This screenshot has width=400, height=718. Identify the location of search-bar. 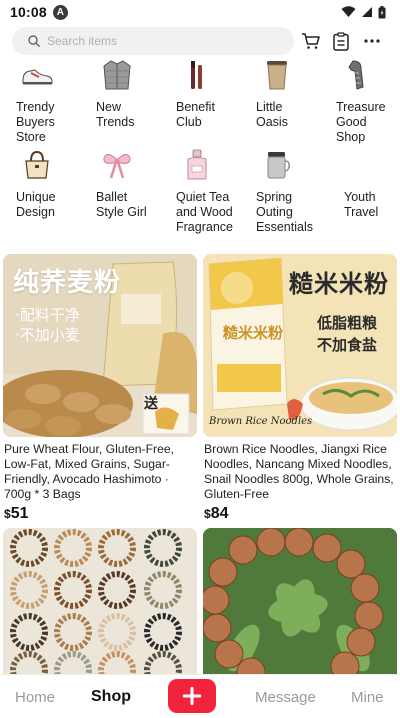
(153, 41).